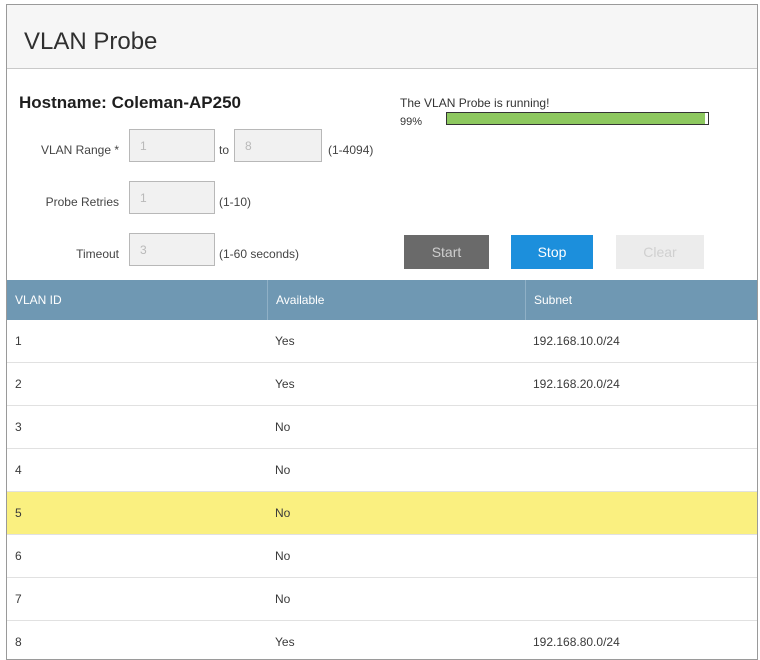 The height and width of the screenshot is (660, 760). Describe the element at coordinates (382, 556) in the screenshot. I see `table-row: 6 No` at that location.